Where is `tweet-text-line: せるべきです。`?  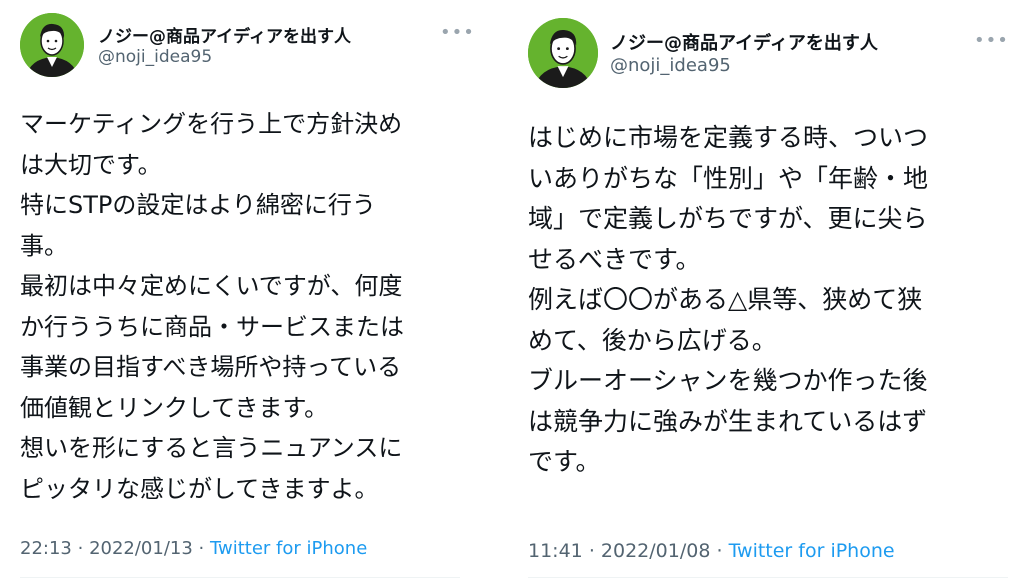
tweet-text-line: せるべきです。 is located at coordinates (614, 259).